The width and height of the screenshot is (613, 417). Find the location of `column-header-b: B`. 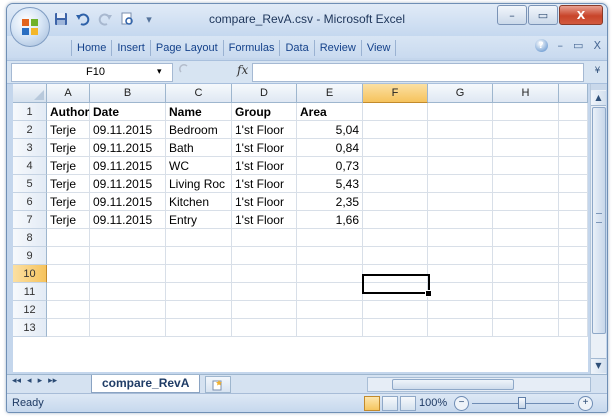

column-header-b: B is located at coordinates (128, 93).